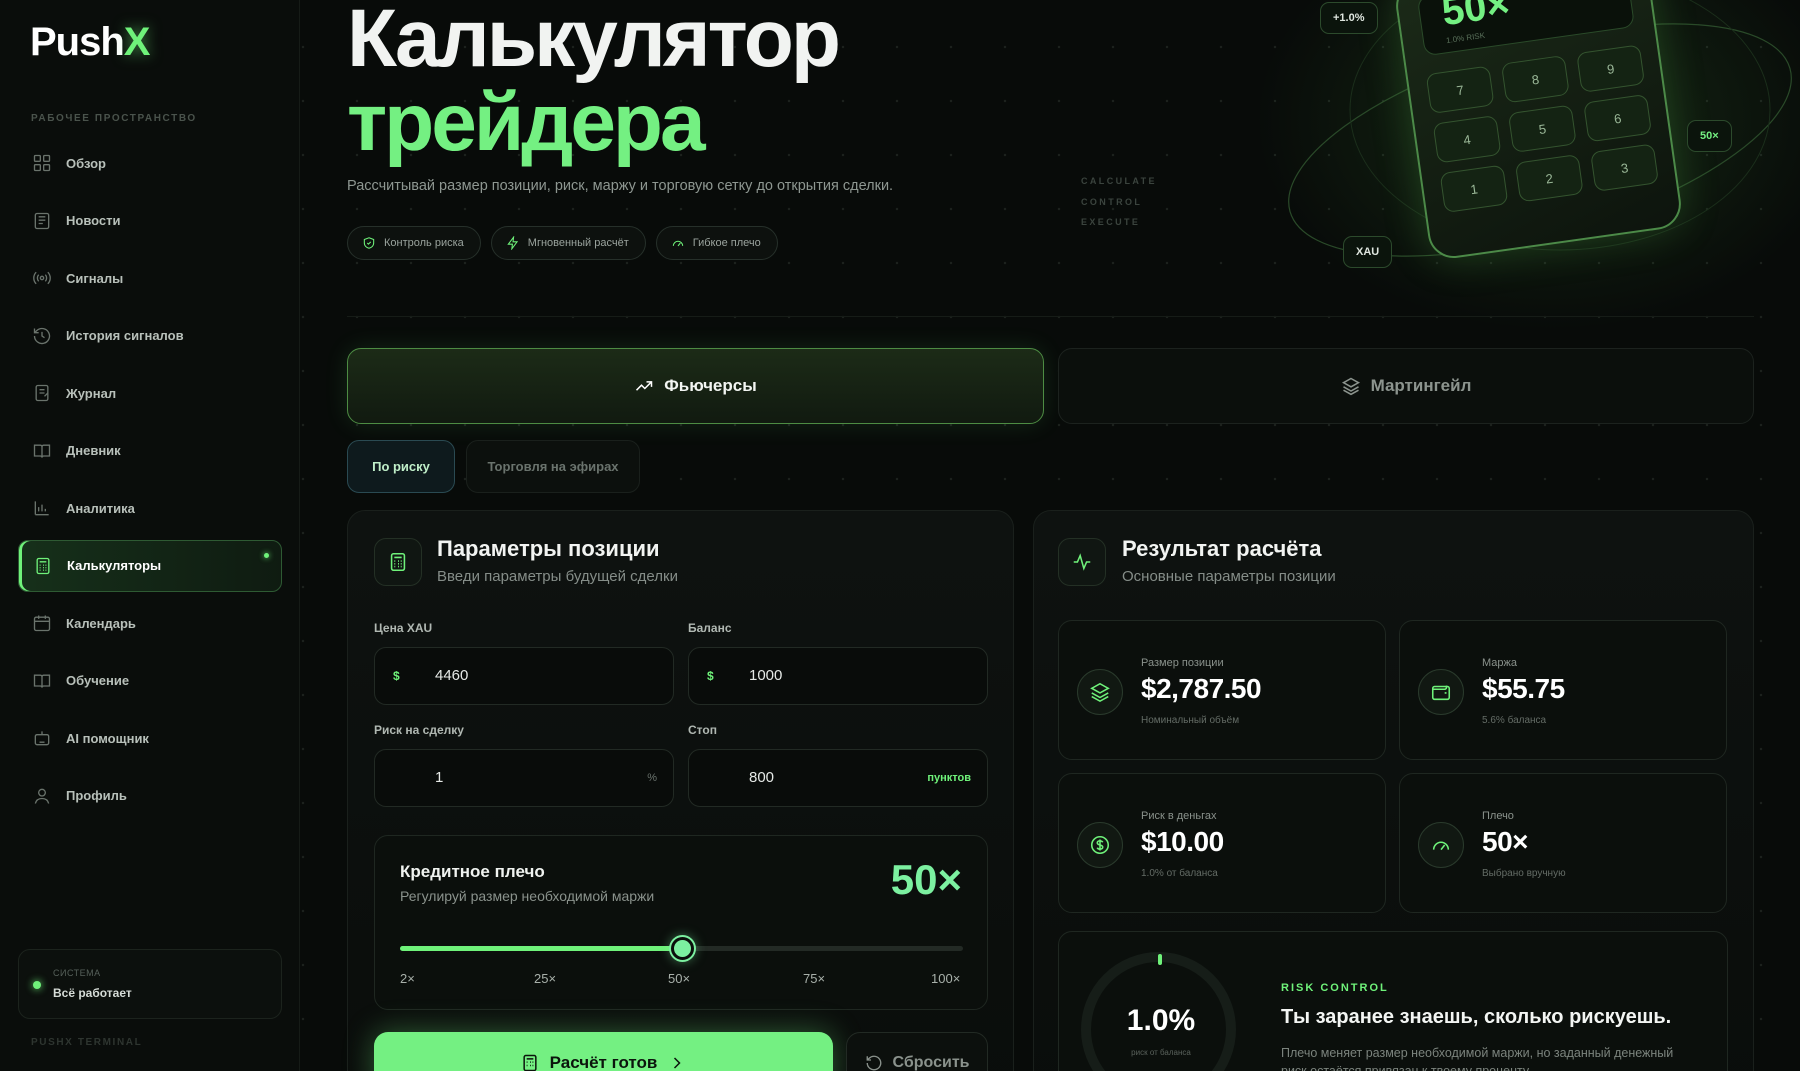  Describe the element at coordinates (1368, 252) in the screenshot. I see `hero-tag-asset: XAU` at that location.